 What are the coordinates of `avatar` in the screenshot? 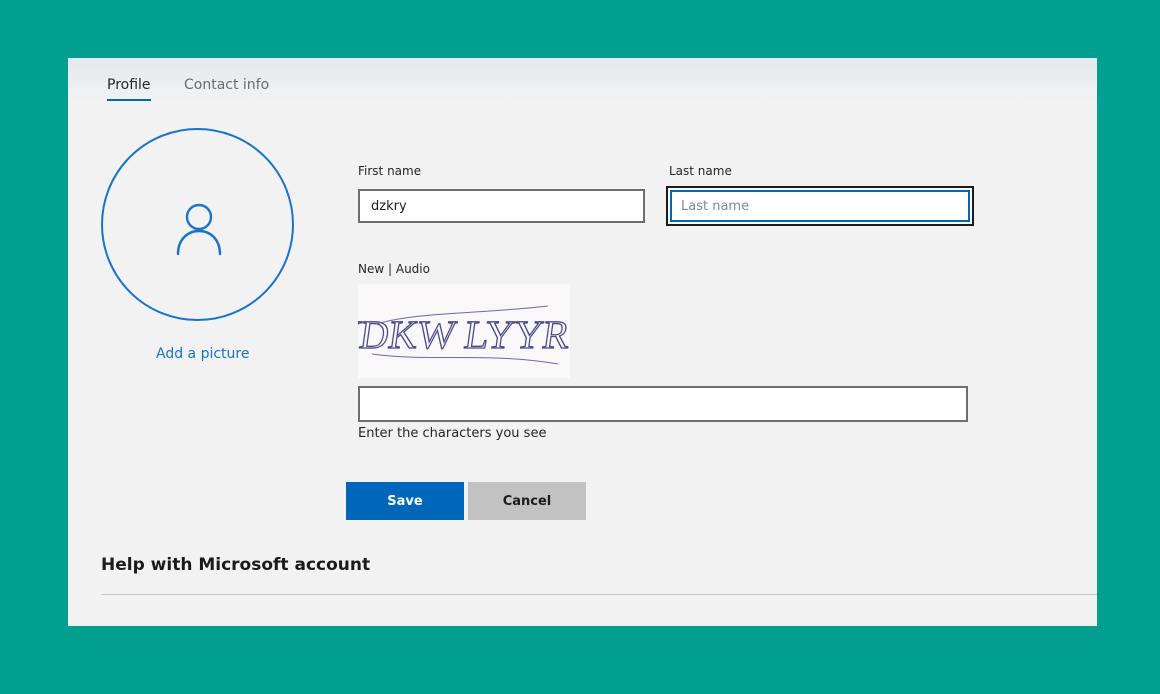 It's located at (197, 224).